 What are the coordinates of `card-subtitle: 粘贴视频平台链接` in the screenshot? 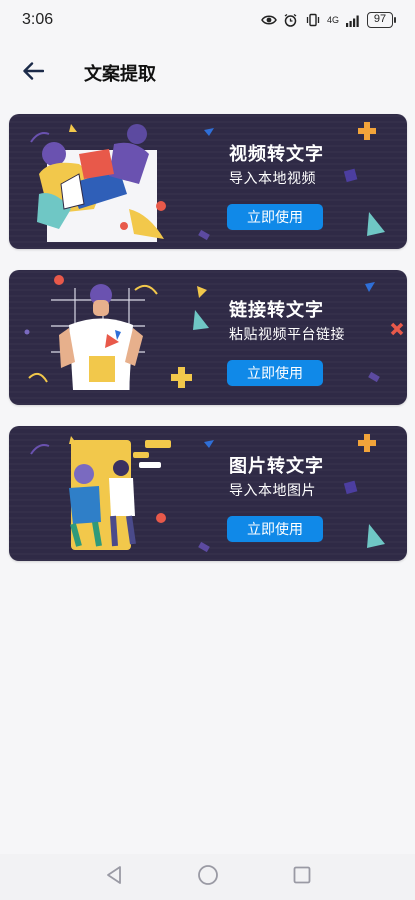 It's located at (287, 335).